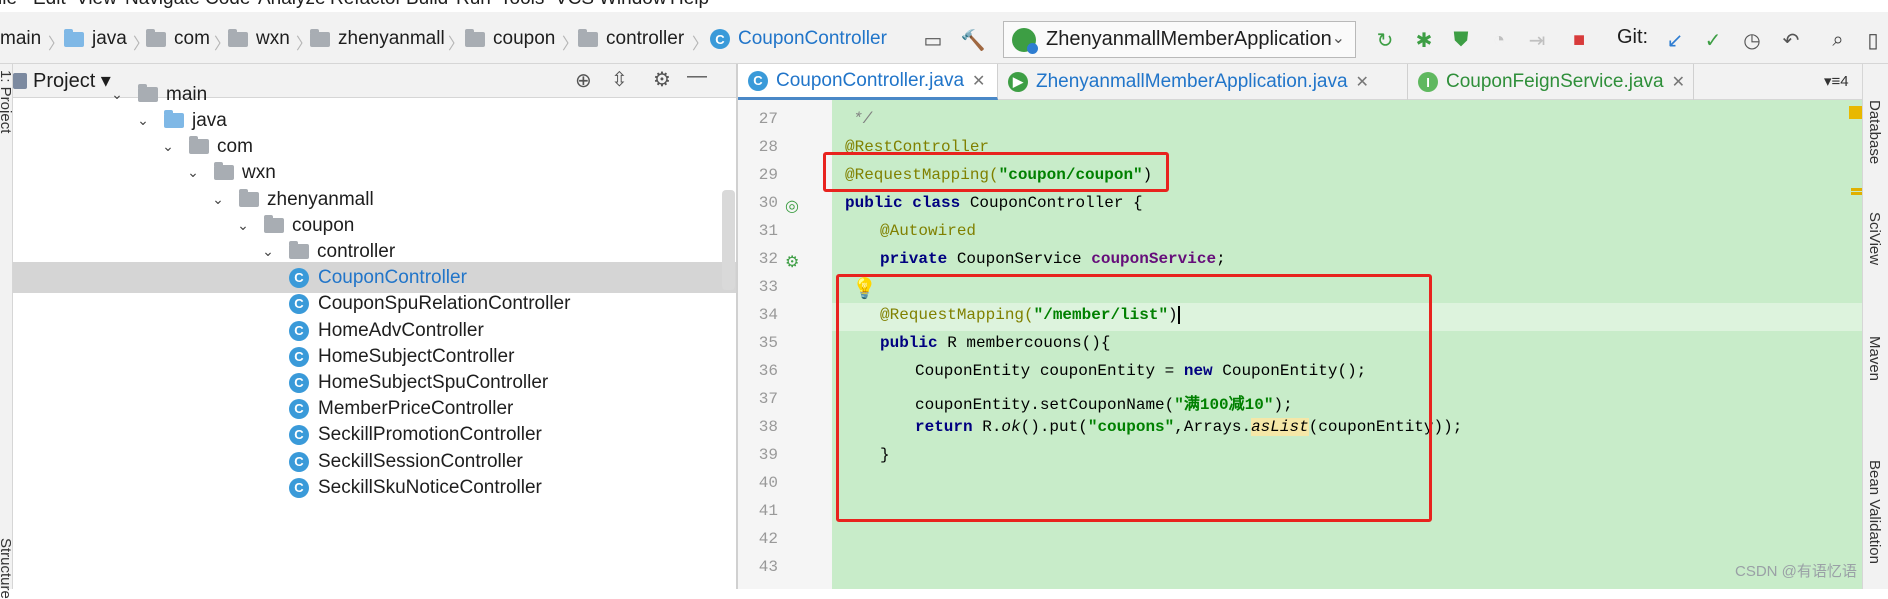 The image size is (1888, 599). Describe the element at coordinates (1555, 81) in the screenshot. I see `tab-label: CouponFeignService.java` at that location.